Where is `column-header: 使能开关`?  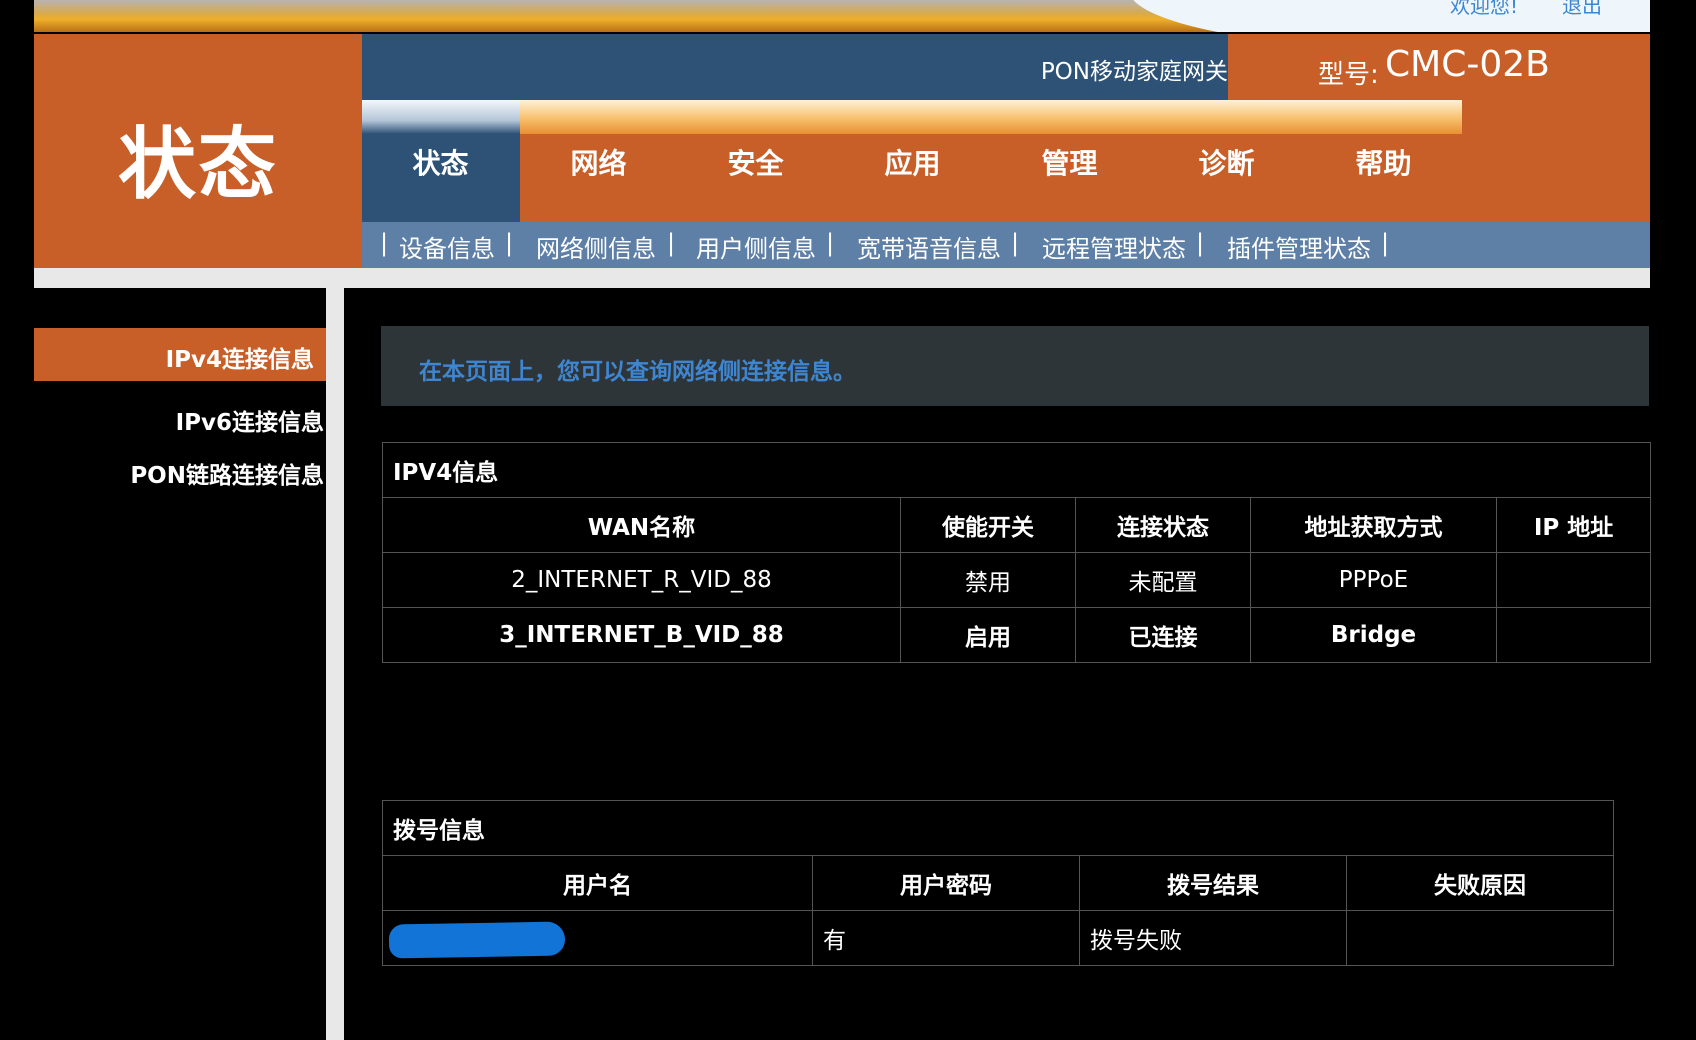 column-header: 使能开关 is located at coordinates (988, 525).